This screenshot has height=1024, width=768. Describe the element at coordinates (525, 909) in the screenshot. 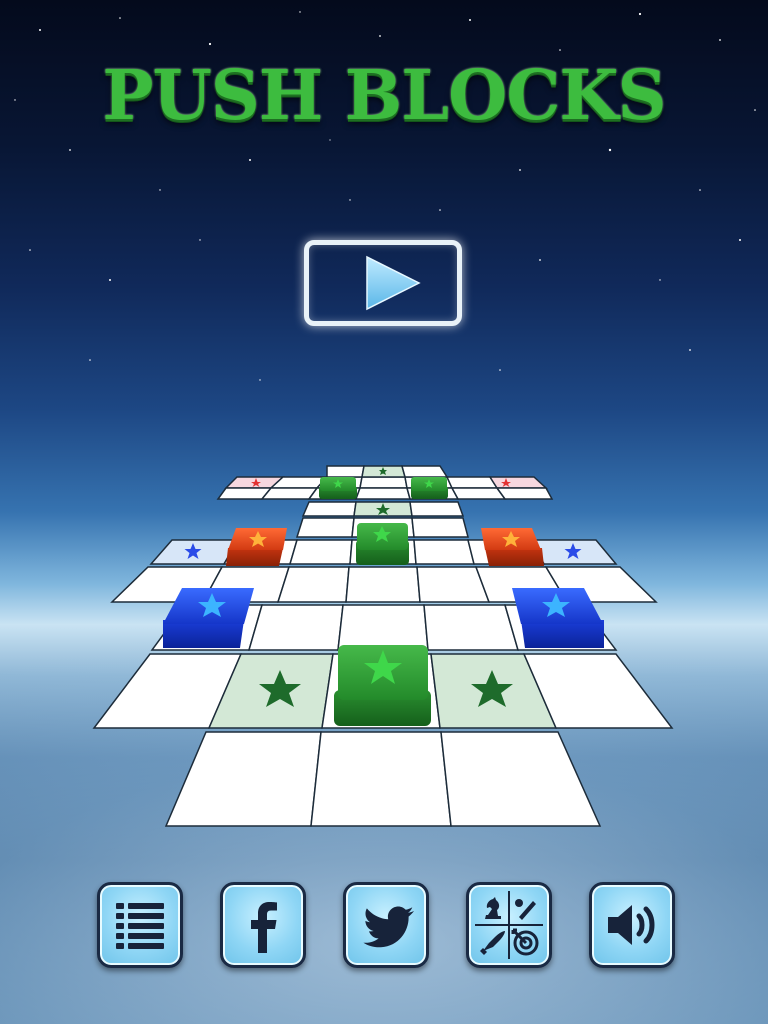

I see `bat-icon` at that location.